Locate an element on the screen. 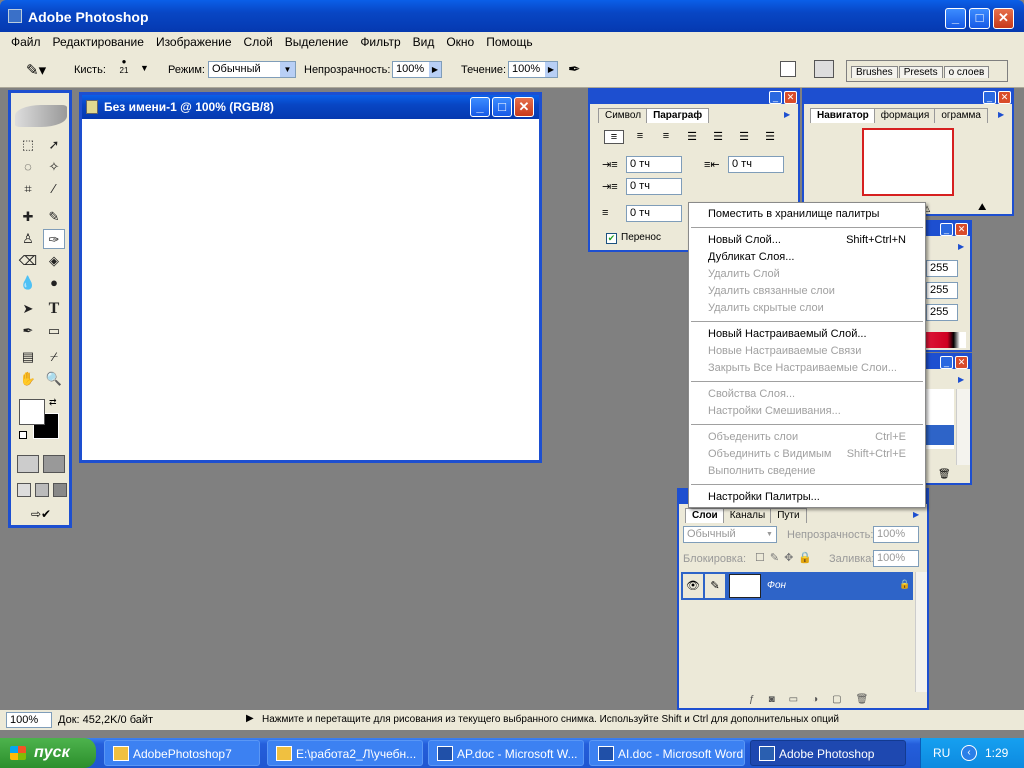 The image size is (1024, 768). align-center-icon: ≡ is located at coordinates (640, 137).